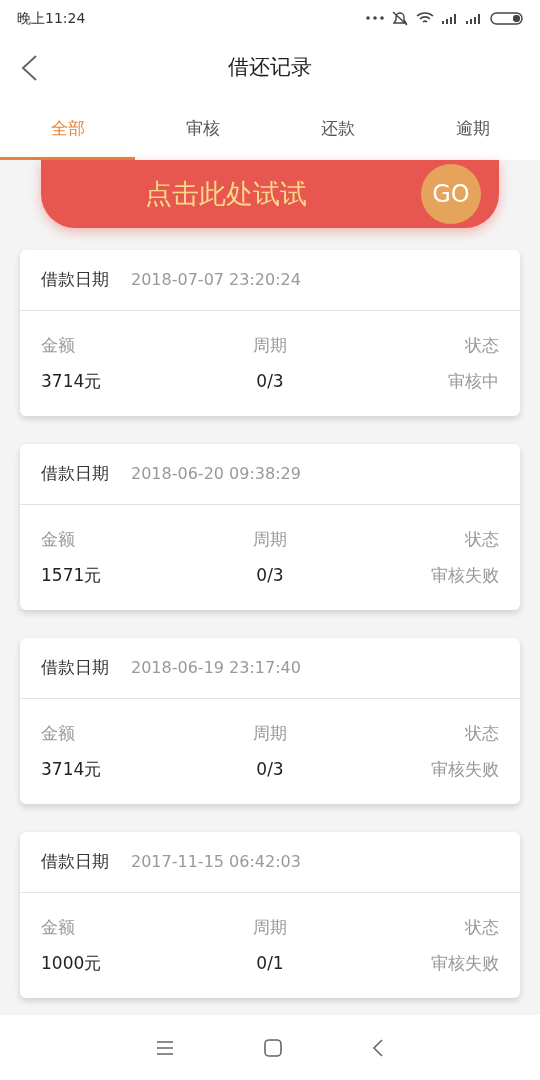 The width and height of the screenshot is (540, 1080). I want to click on period-value: 0/1, so click(270, 963).